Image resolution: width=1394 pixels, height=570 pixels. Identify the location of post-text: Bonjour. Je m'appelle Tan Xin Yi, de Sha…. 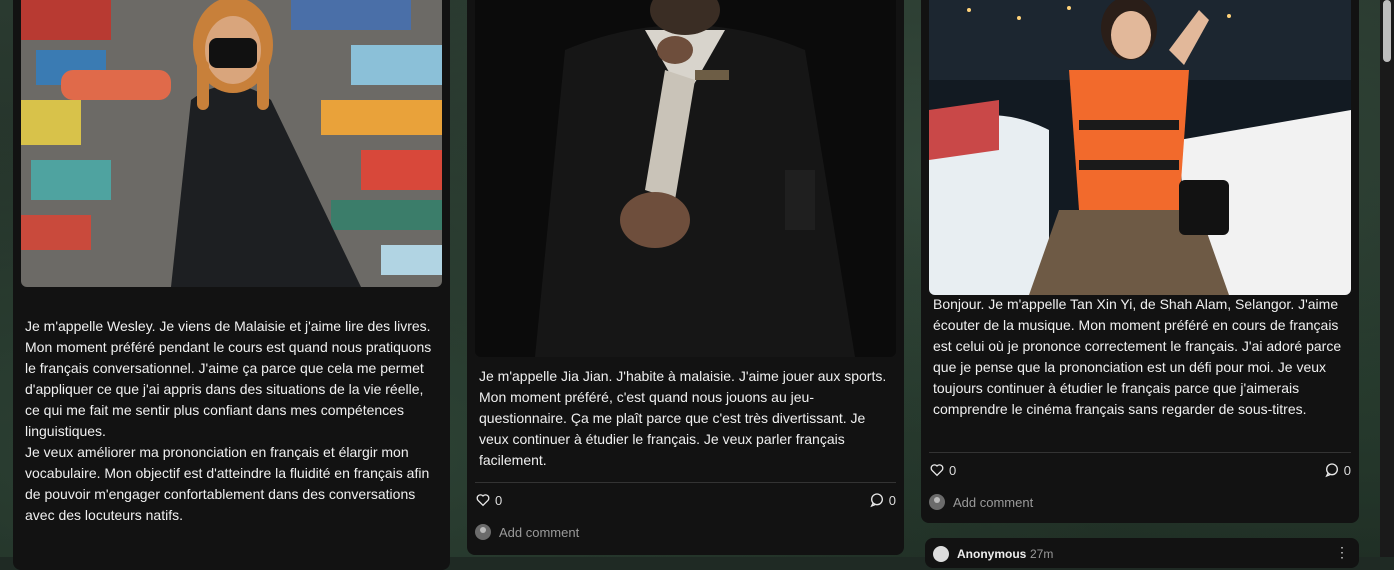
(1137, 356).